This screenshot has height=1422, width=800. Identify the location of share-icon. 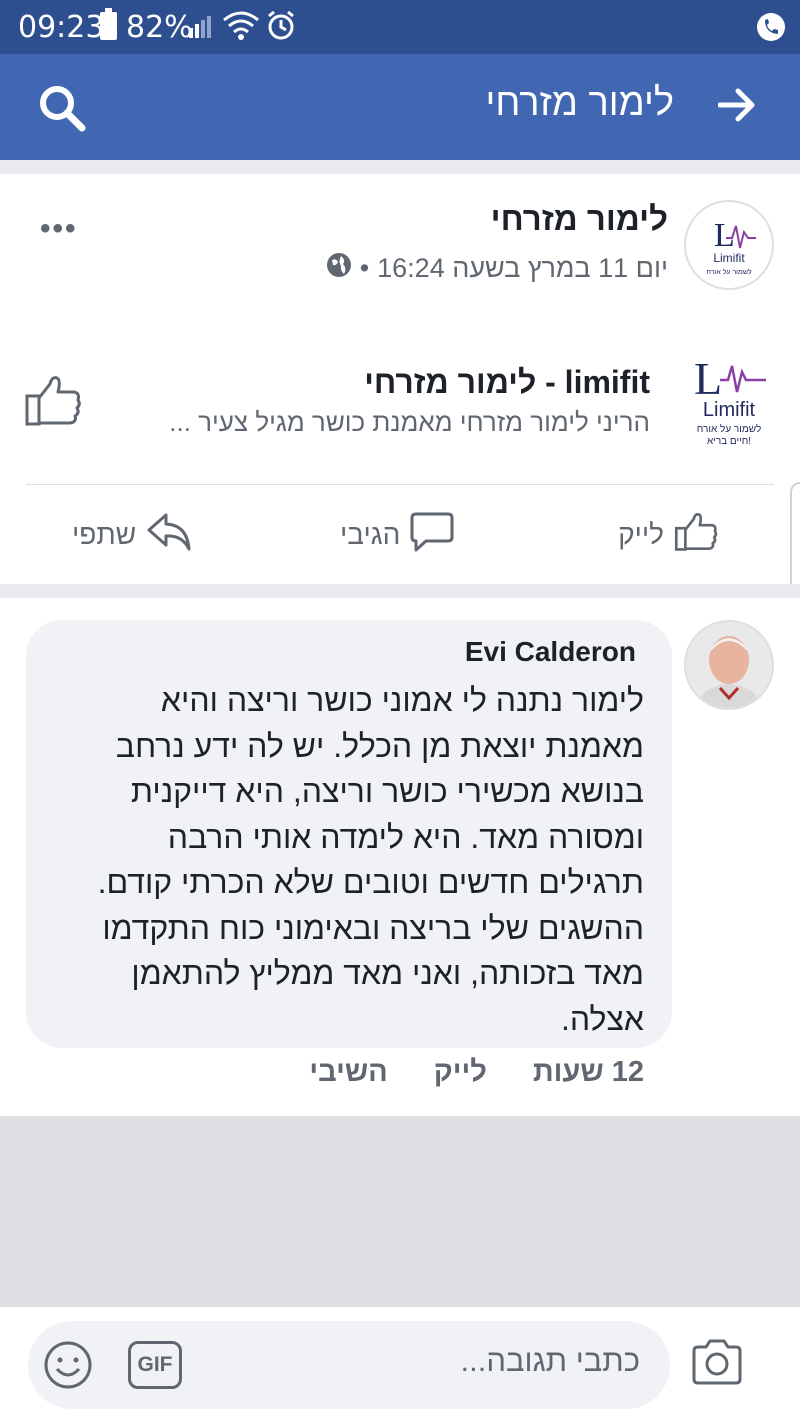
(169, 535).